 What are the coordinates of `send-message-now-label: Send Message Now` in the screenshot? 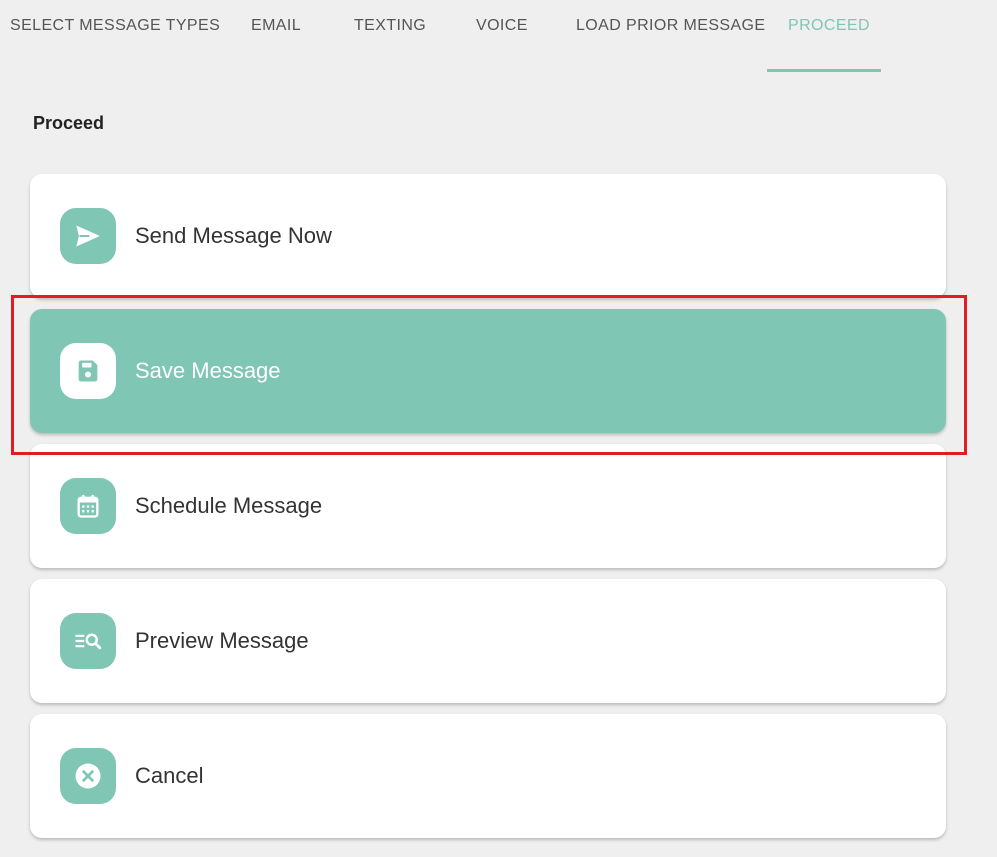 It's located at (233, 235).